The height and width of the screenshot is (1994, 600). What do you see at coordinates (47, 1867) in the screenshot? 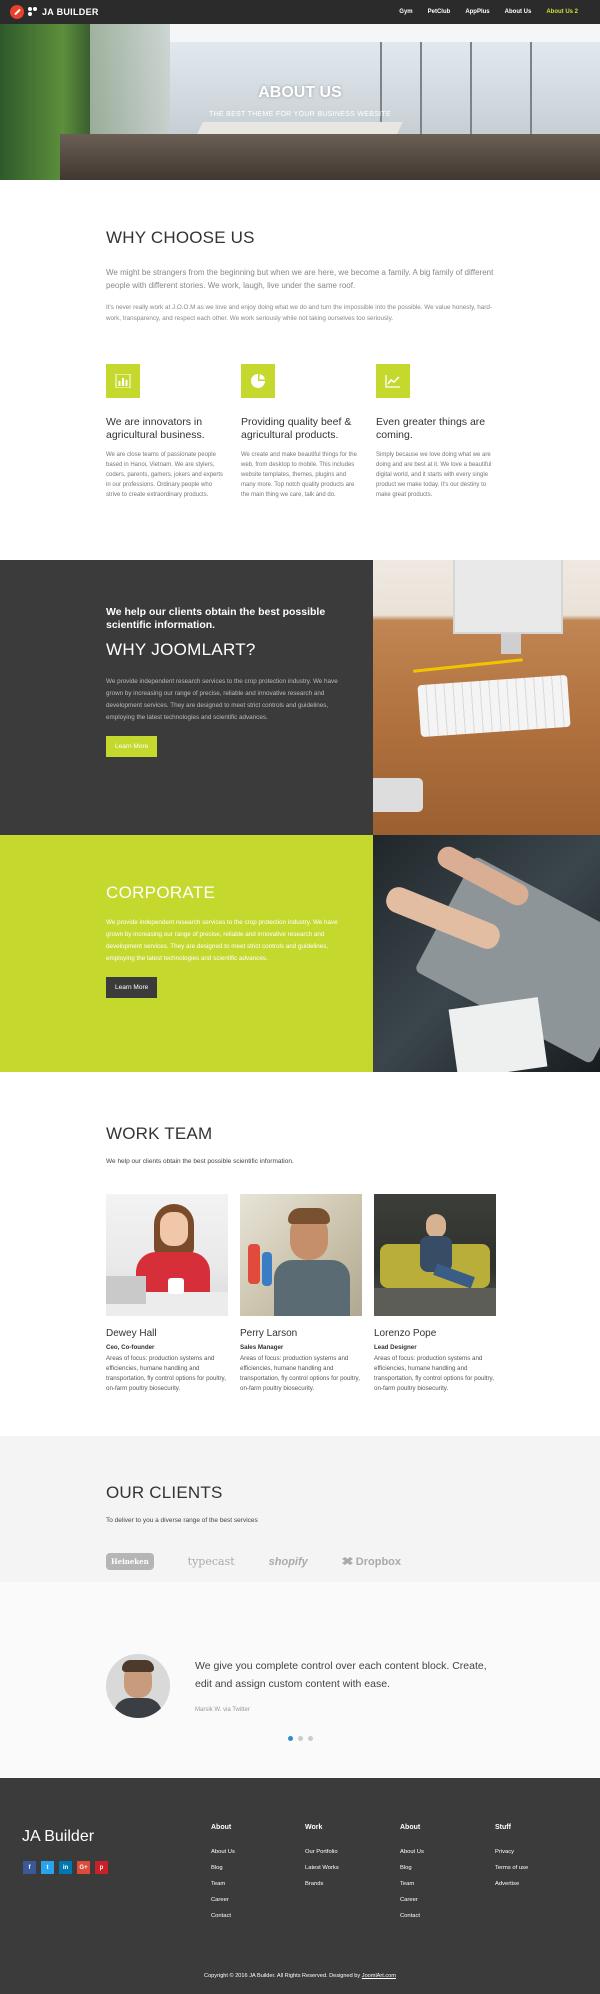
I see `twitter-icon: t` at bounding box center [47, 1867].